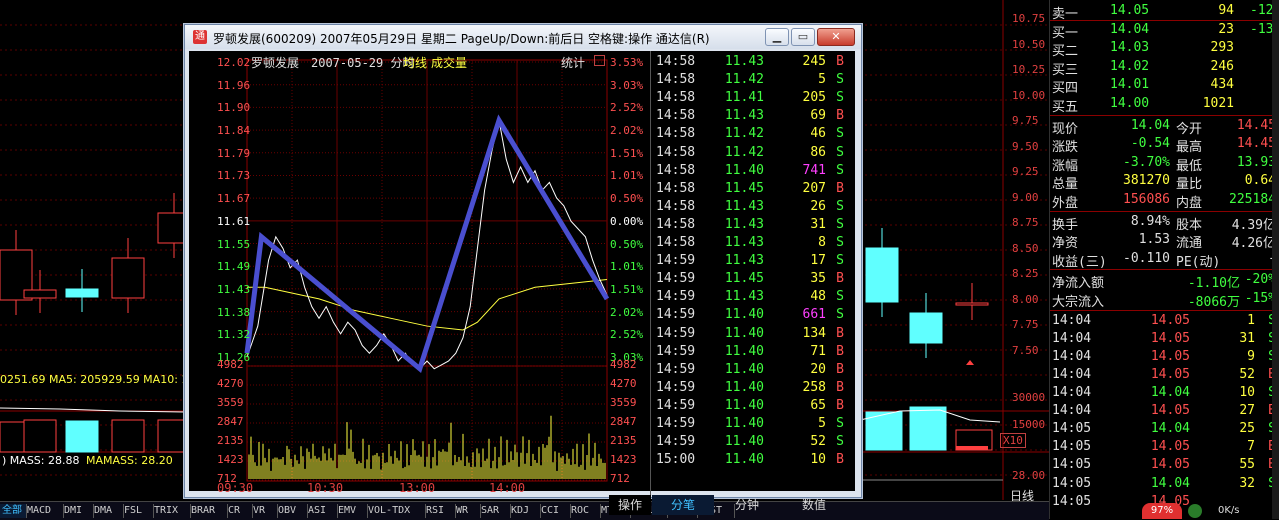  Describe the element at coordinates (440, 511) in the screenshot. I see `indicator-tab: RSI` at that location.